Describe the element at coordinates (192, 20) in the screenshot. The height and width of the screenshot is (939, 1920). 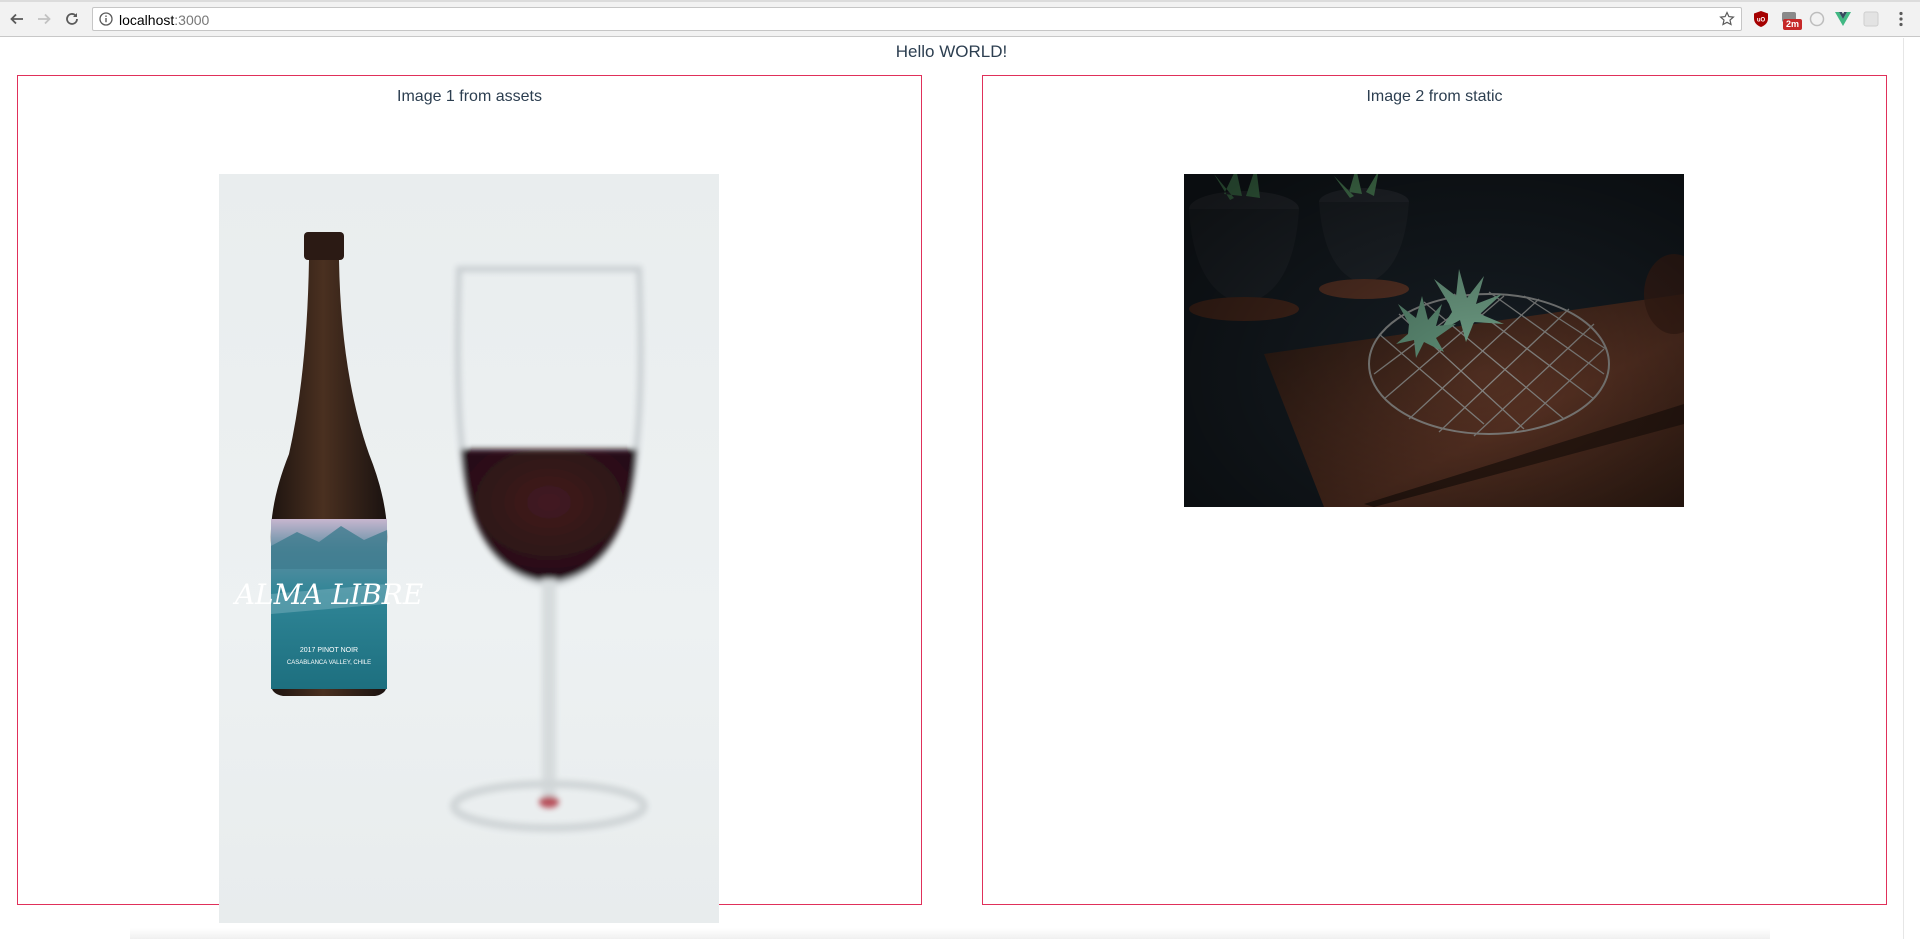
I see `url-port: :3000` at that location.